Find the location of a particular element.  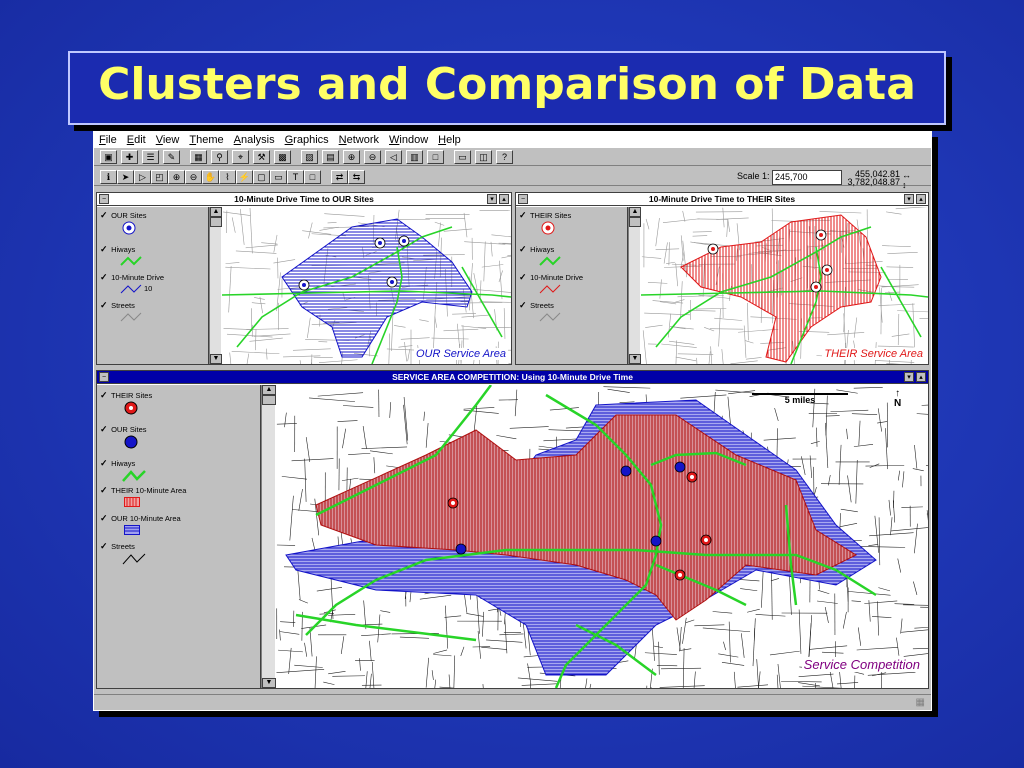

zoom-previous-icon: ◁ is located at coordinates (393, 157).